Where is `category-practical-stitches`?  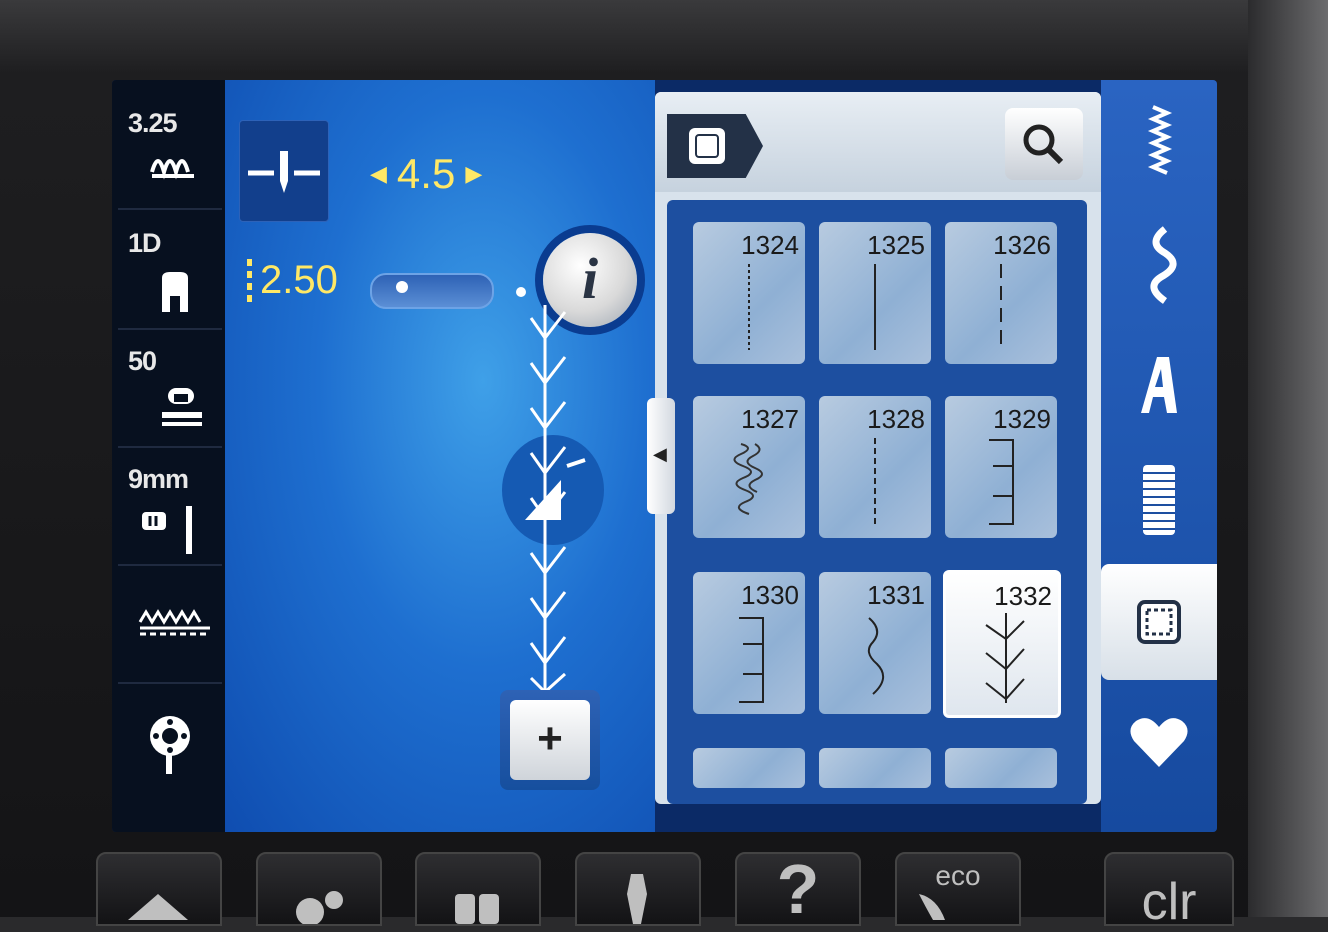
category-practical-stitches is located at coordinates (1159, 144).